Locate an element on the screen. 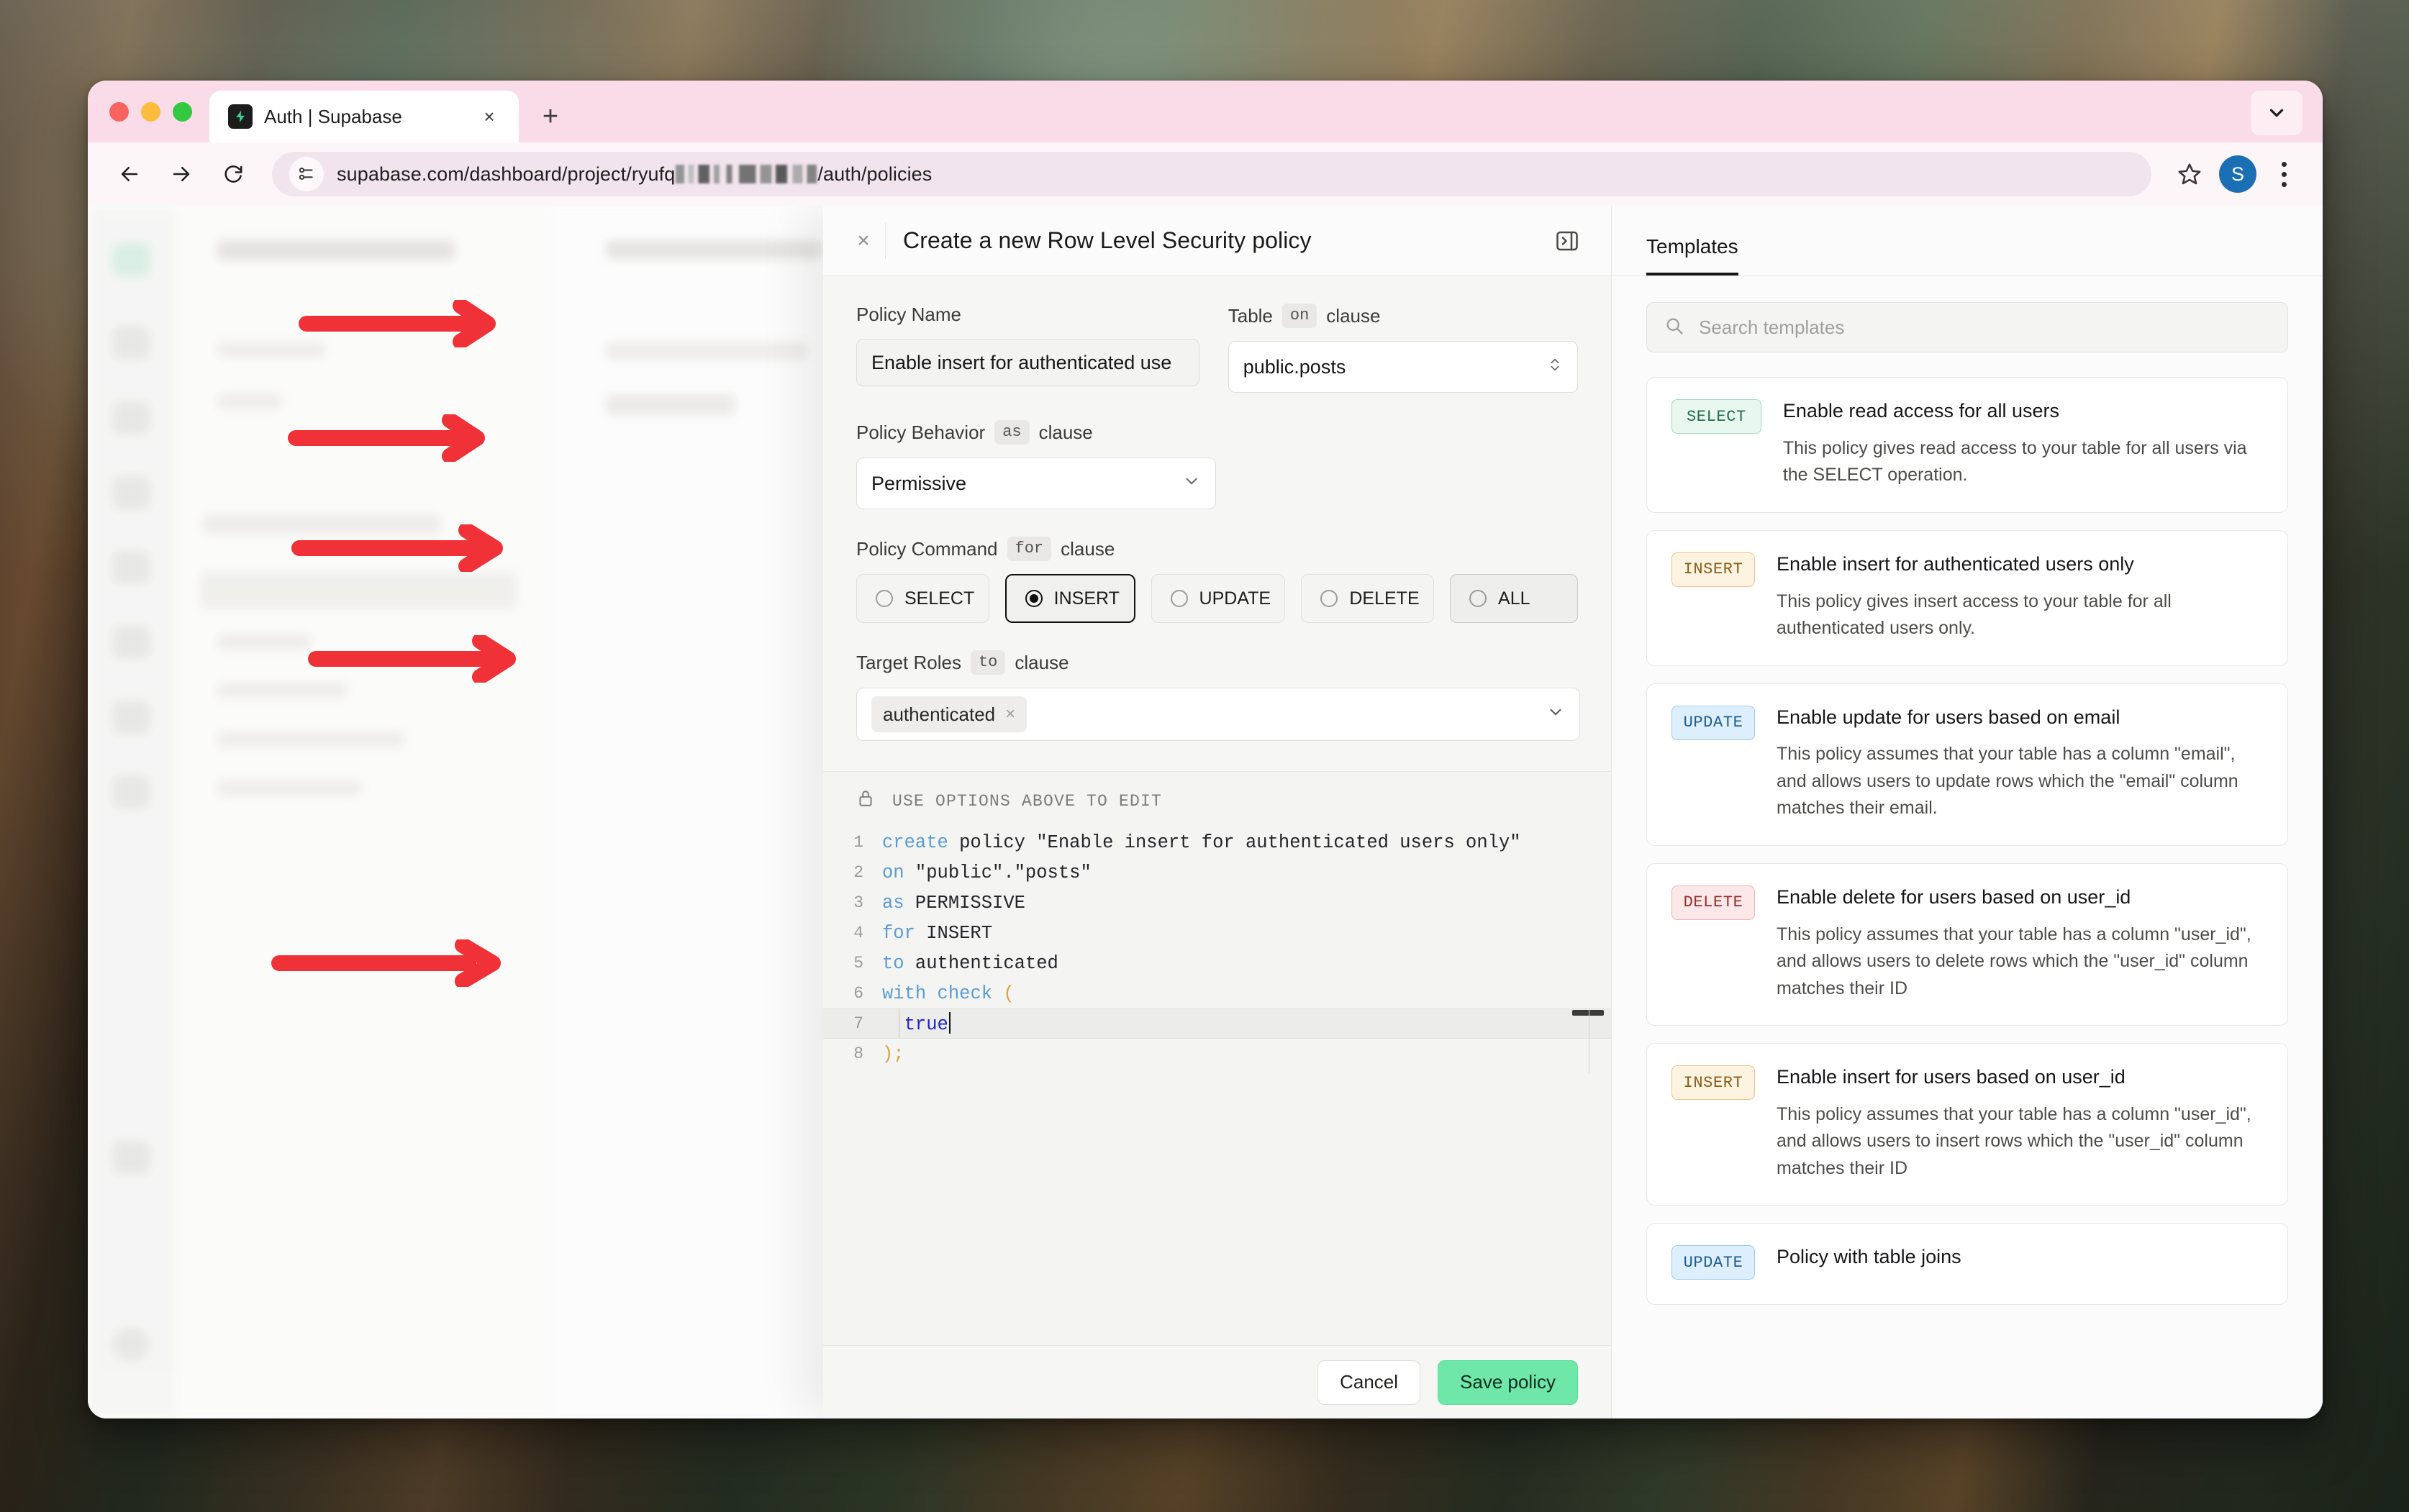 This screenshot has height=1512, width=2409. forward-button is located at coordinates (181, 174).